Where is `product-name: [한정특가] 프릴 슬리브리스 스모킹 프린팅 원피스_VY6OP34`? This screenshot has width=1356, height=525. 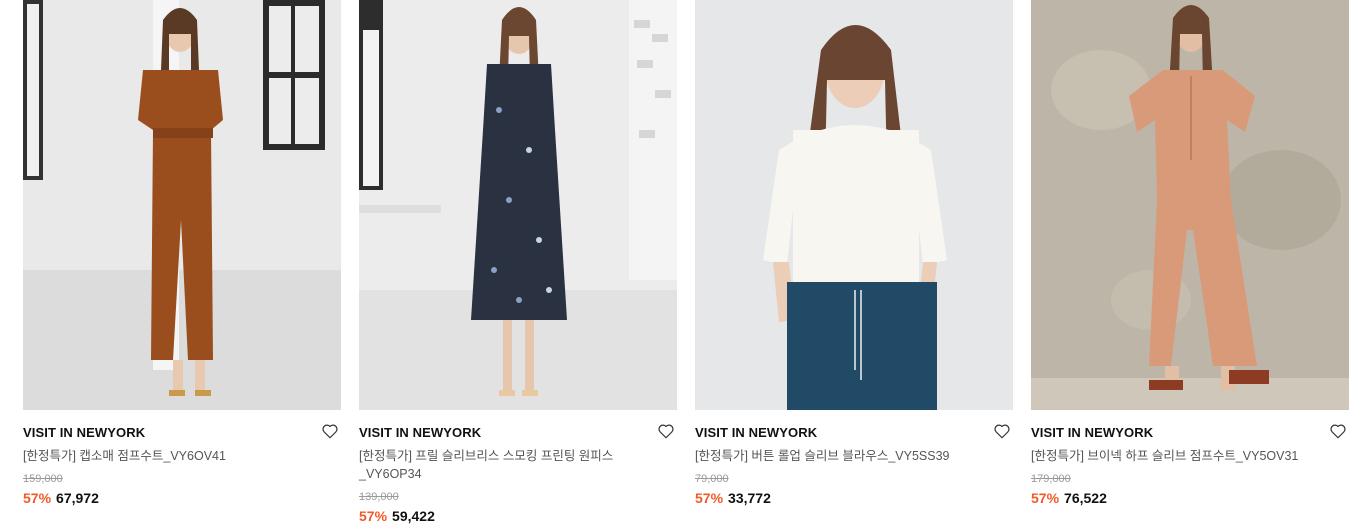 product-name: [한정특가] 프릴 슬리브리스 스모킹 프린팅 원피스_VY6OP34 is located at coordinates (509, 465).